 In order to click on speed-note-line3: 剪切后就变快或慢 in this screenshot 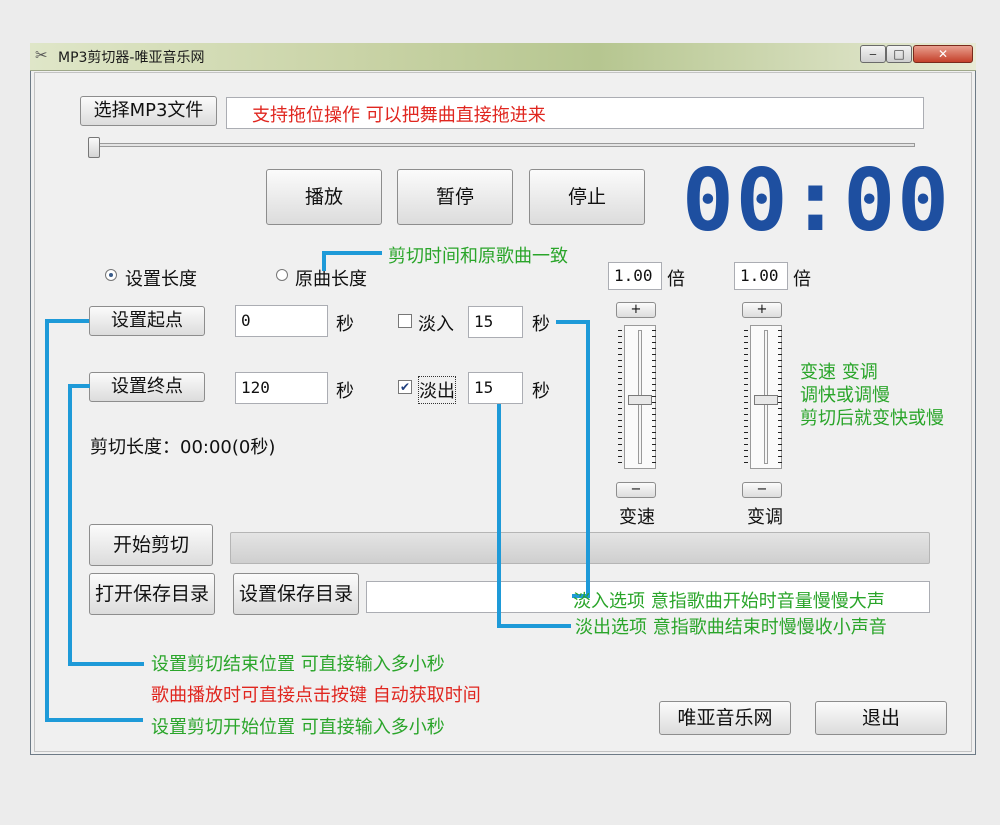, I will do `click(872, 418)`.